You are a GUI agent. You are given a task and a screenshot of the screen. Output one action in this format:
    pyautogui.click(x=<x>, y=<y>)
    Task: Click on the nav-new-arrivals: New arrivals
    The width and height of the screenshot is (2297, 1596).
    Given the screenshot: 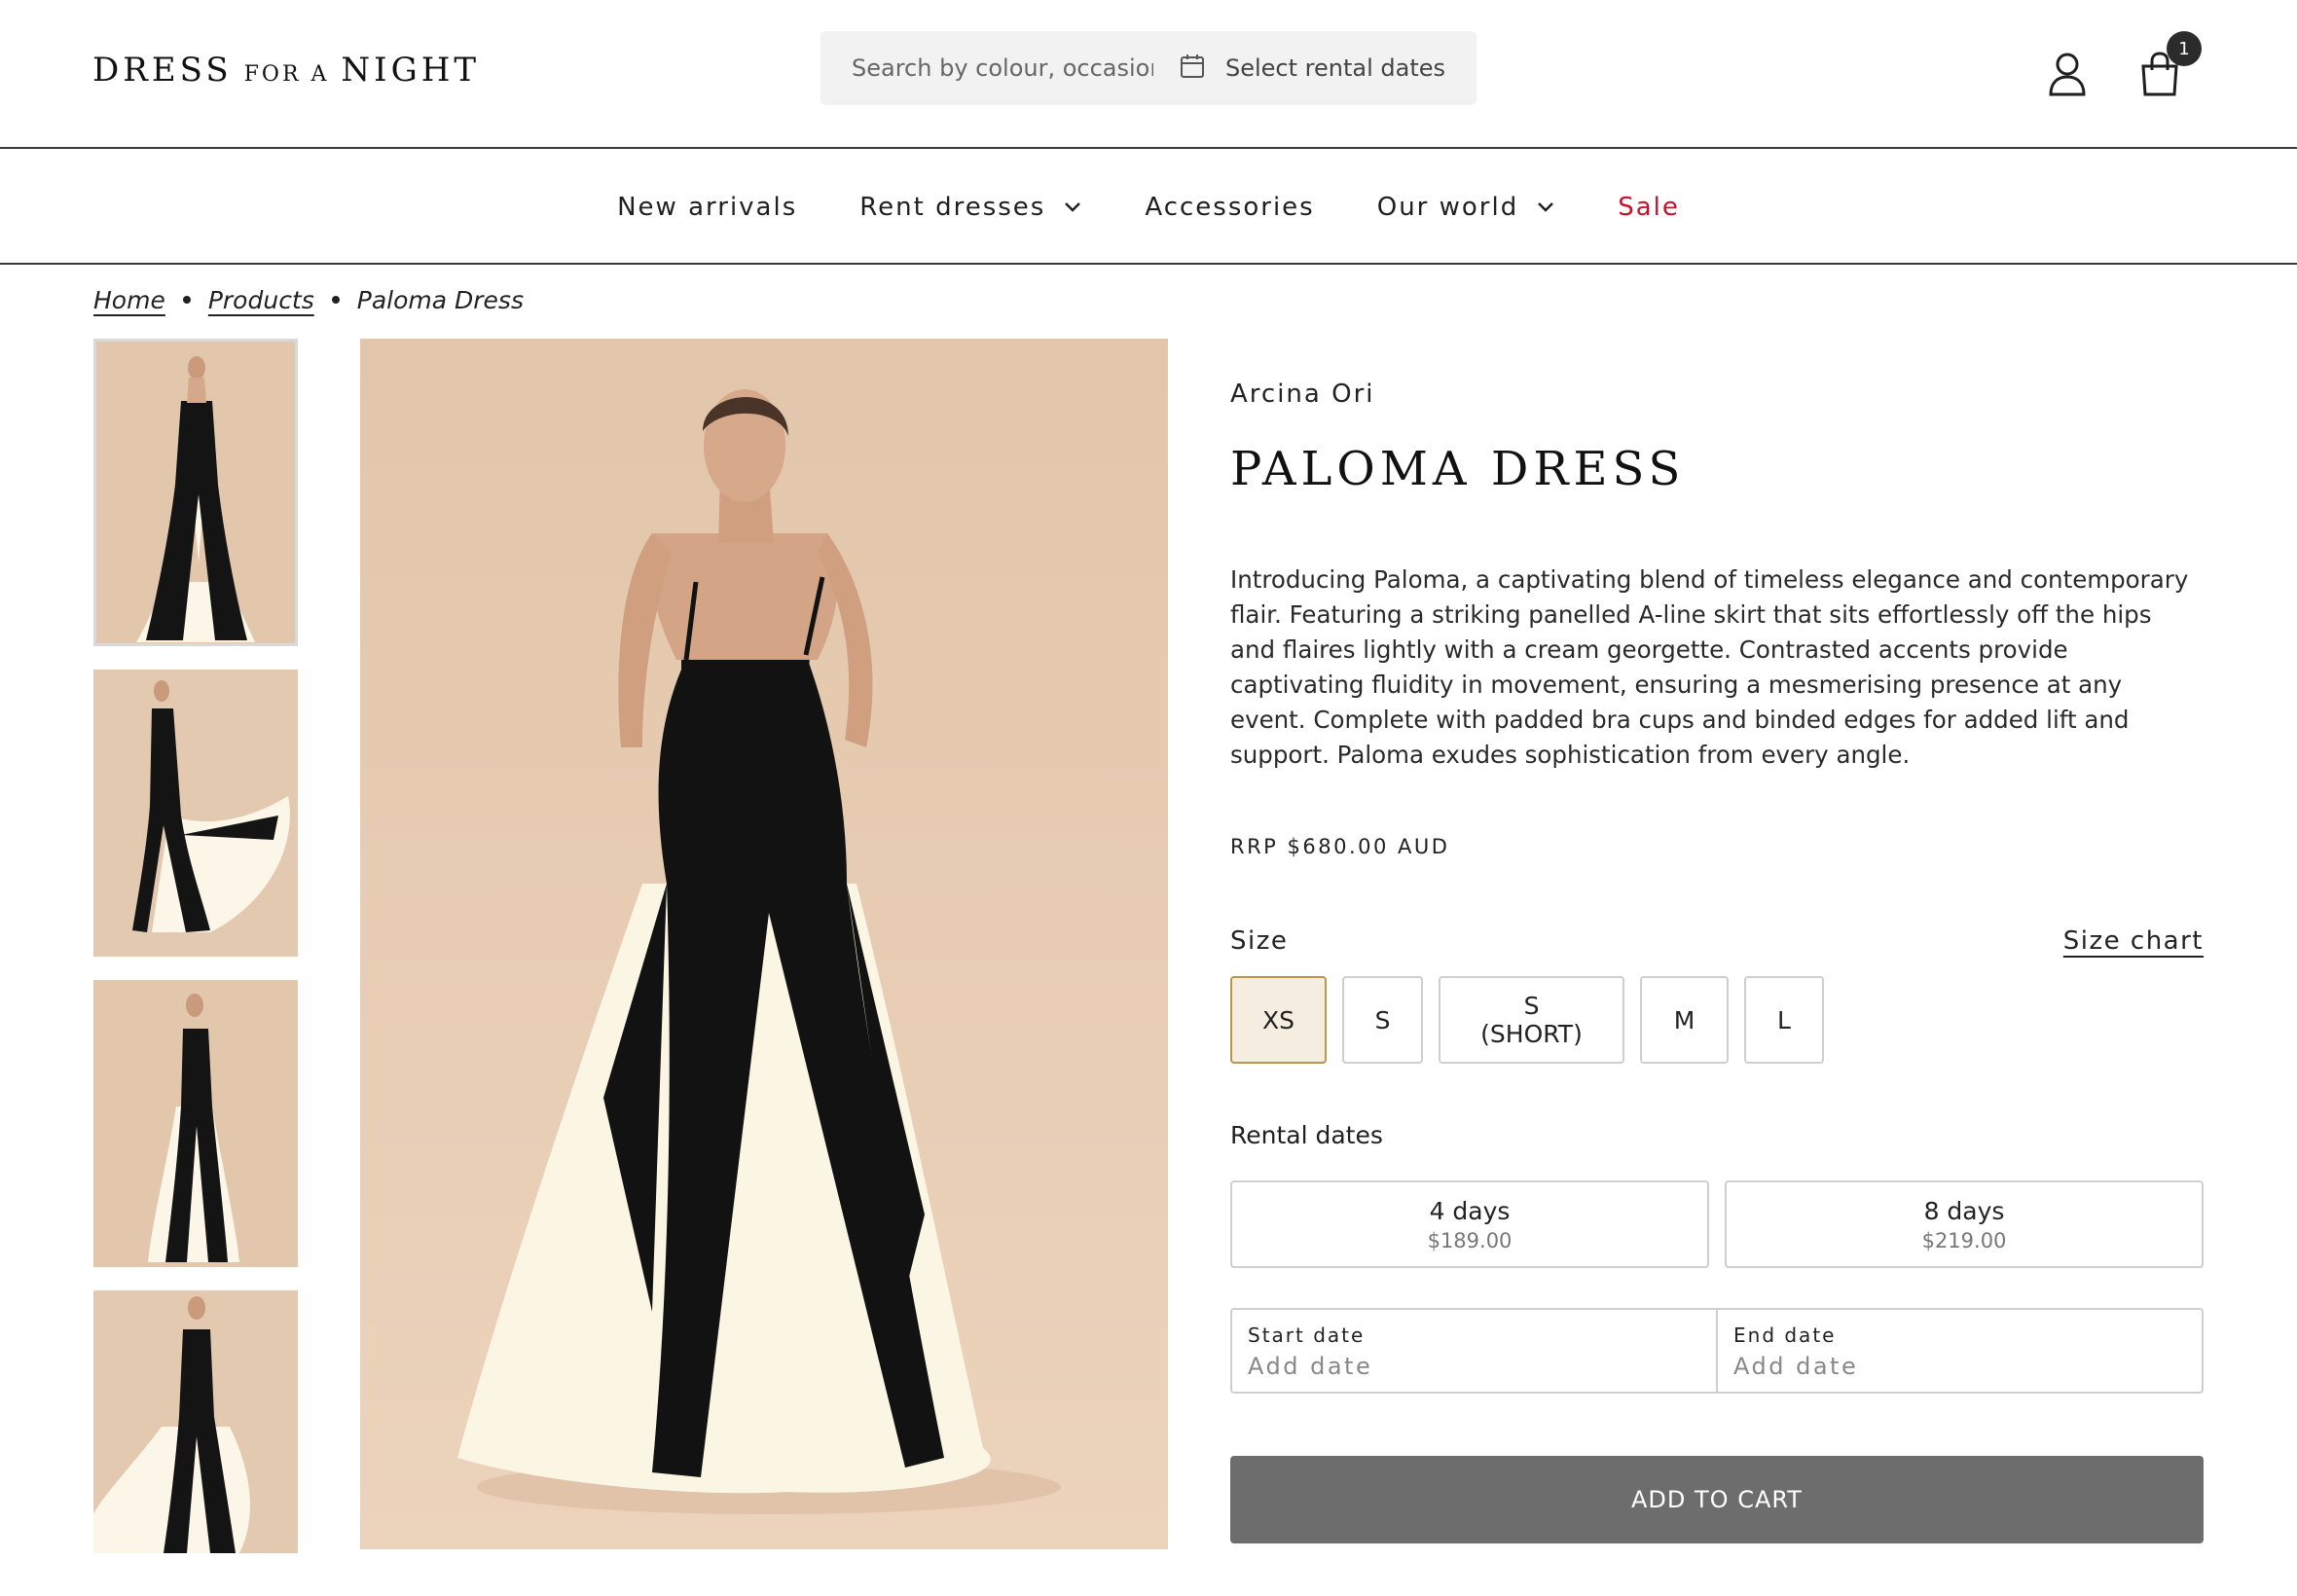 What is the action you would take?
    pyautogui.click(x=707, y=207)
    